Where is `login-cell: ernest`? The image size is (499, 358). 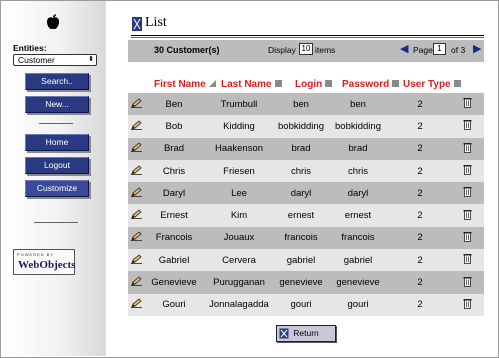
login-cell: ernest is located at coordinates (301, 215).